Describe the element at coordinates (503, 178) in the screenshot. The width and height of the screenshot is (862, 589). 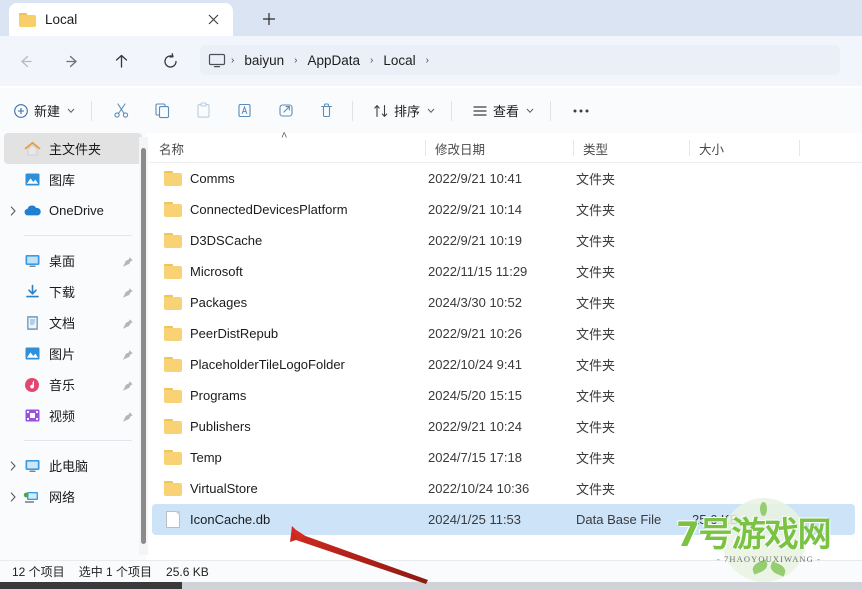
I see `table-row: Comms 2022/9/21 10:41 文件夹` at that location.